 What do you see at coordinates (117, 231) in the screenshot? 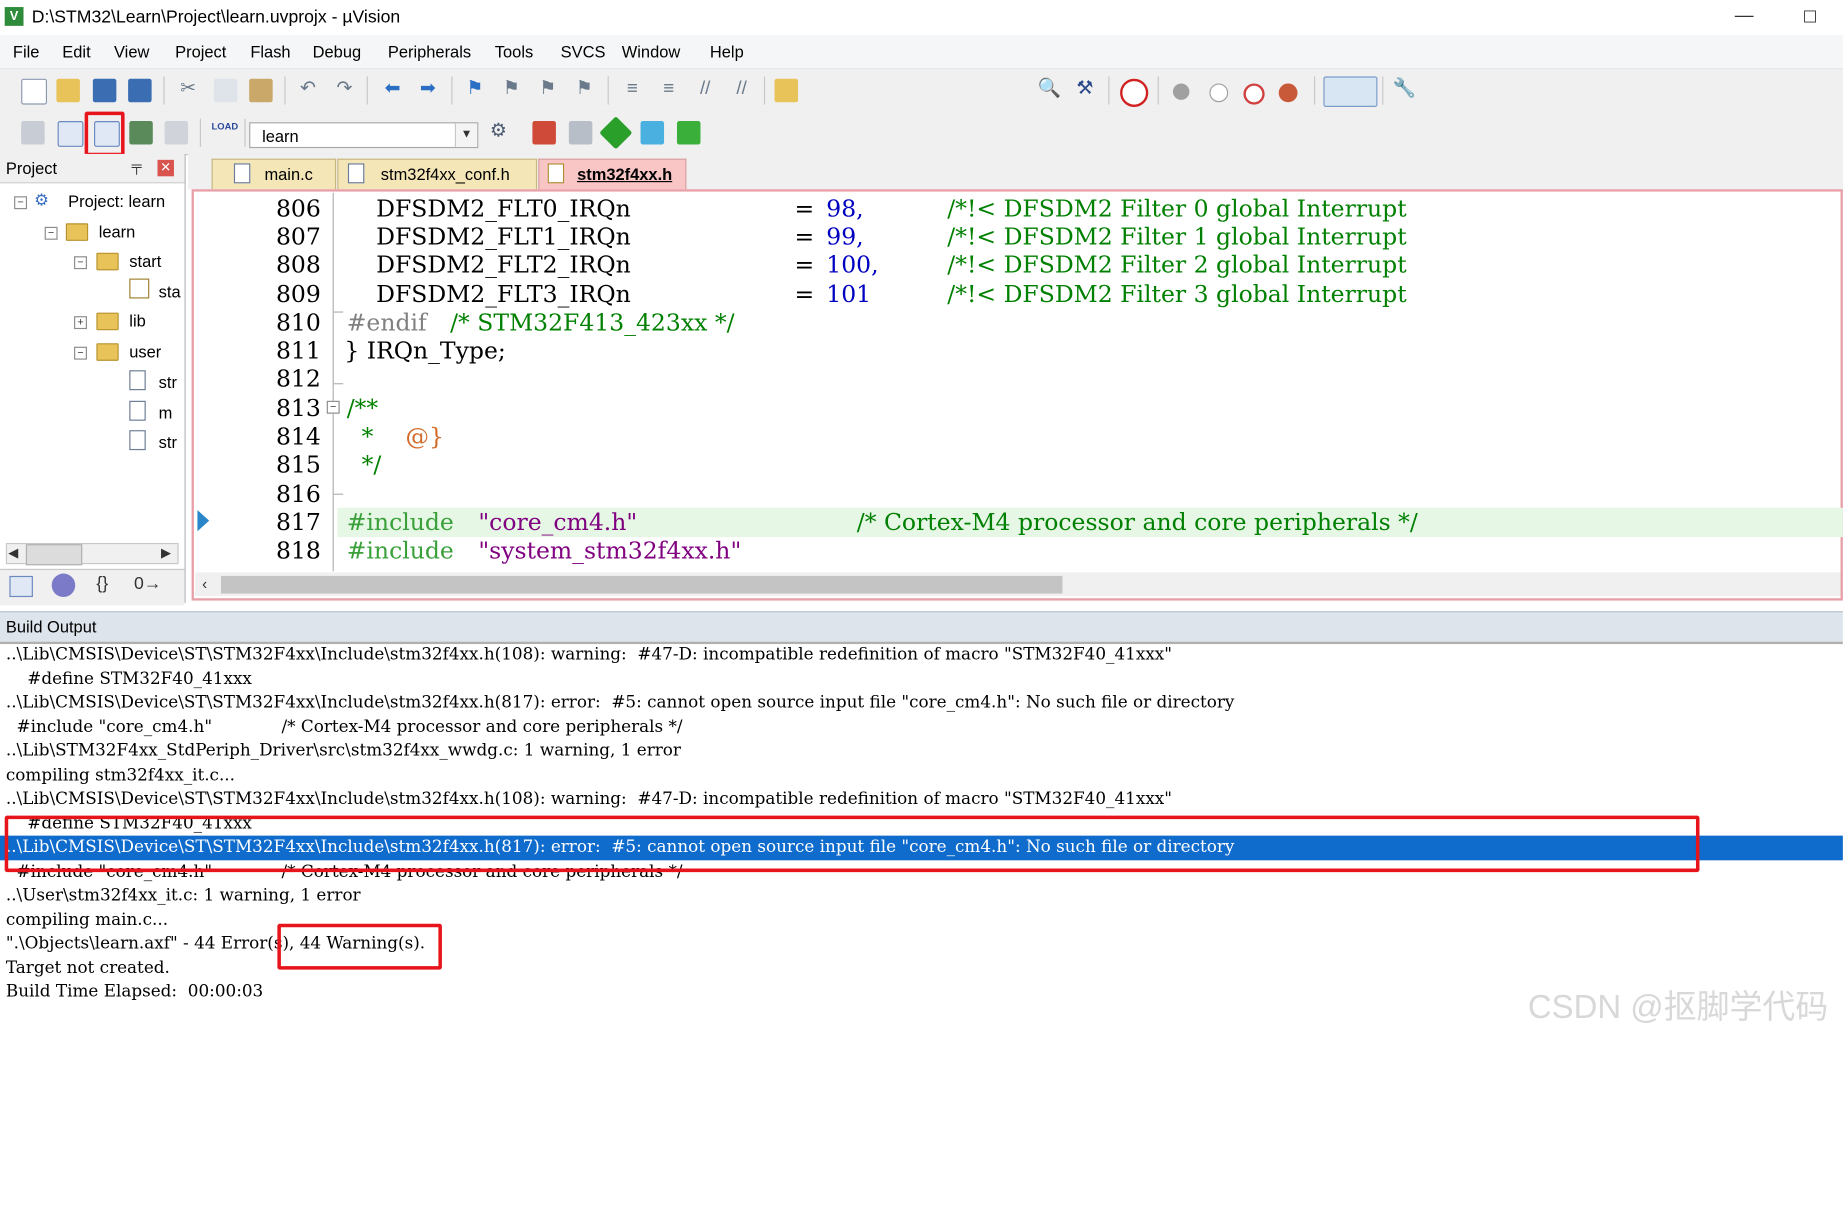
I see `tree-target: learn` at bounding box center [117, 231].